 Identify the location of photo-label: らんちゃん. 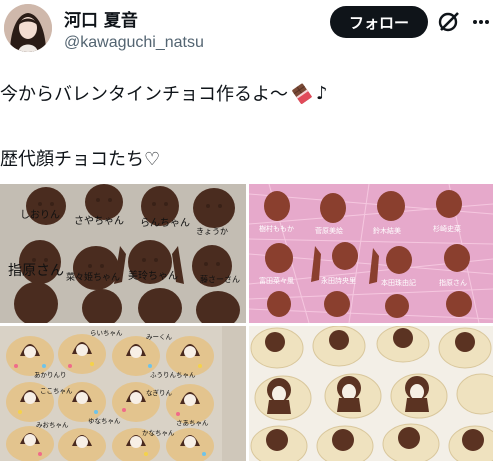
(165, 223).